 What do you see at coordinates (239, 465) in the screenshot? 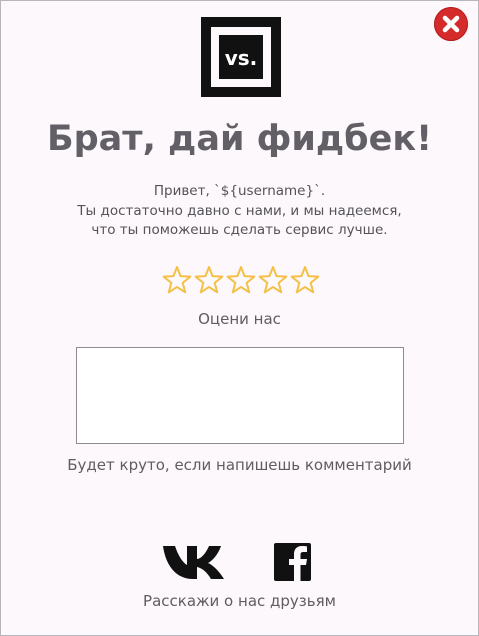
I see `comment-hint: Будет круто, если напишешь комментарий` at bounding box center [239, 465].